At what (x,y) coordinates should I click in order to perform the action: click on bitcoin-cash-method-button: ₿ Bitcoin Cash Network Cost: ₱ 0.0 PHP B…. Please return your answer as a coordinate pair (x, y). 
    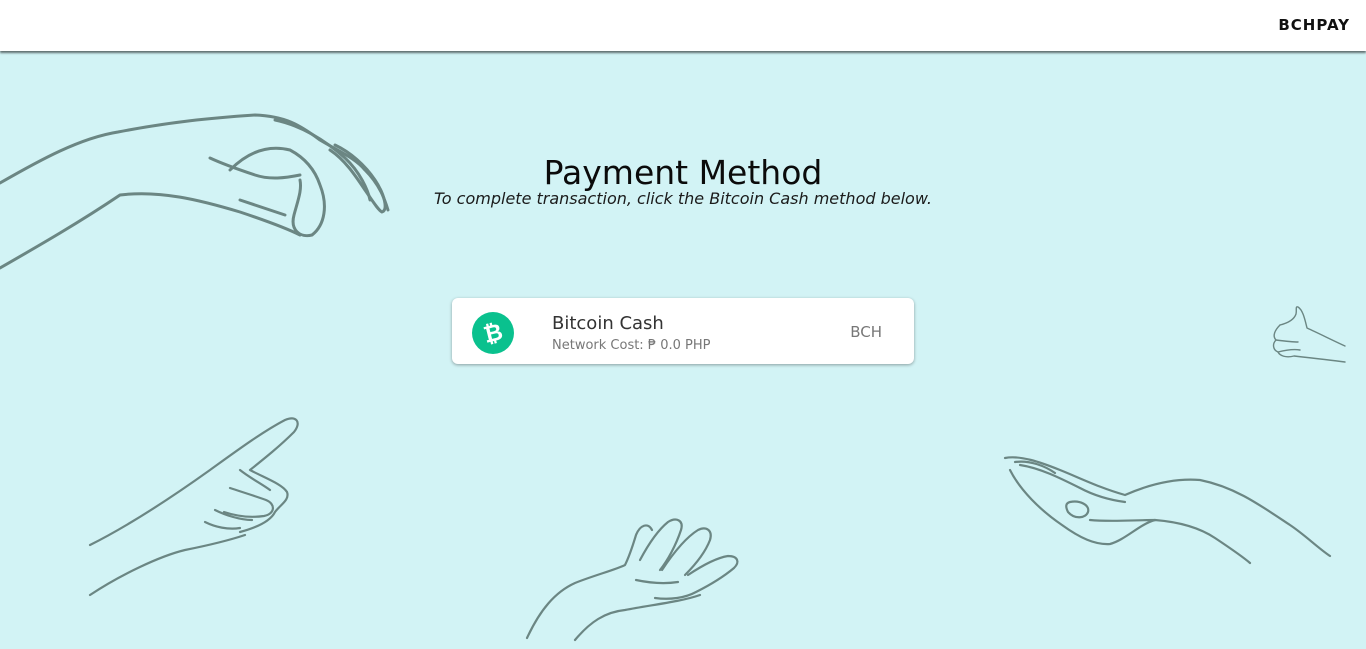
    Looking at the image, I should click on (683, 331).